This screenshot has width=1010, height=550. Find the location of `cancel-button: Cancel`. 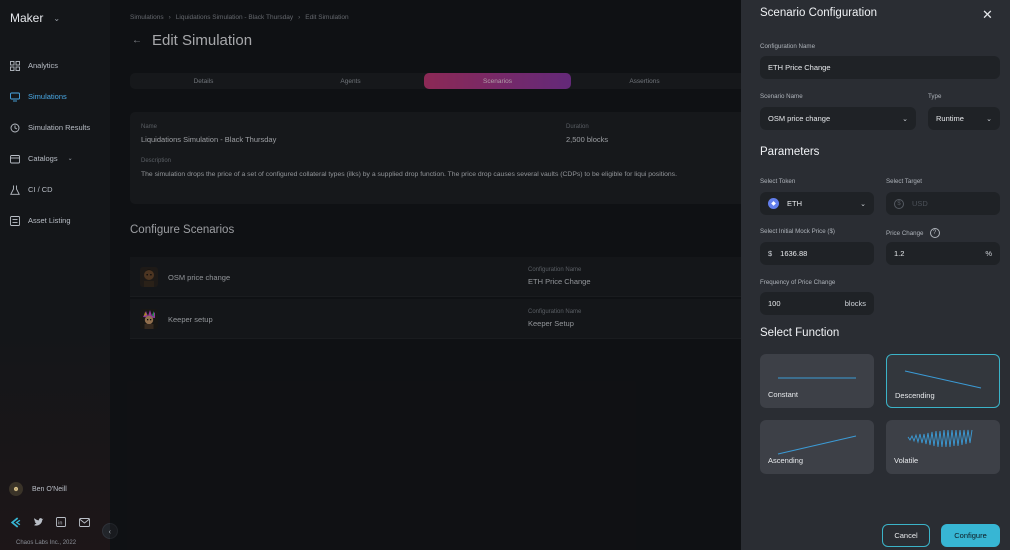

cancel-button: Cancel is located at coordinates (906, 535).